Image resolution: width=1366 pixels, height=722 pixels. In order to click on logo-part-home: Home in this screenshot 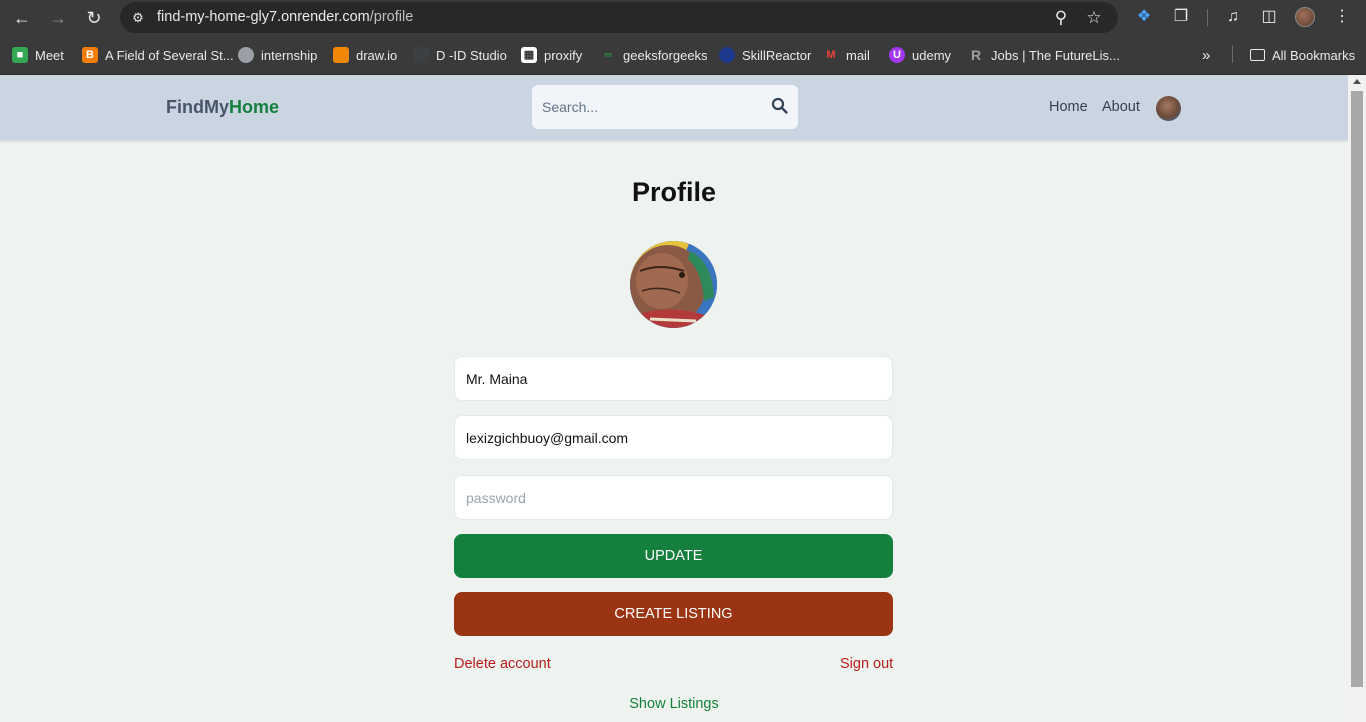, I will do `click(254, 107)`.